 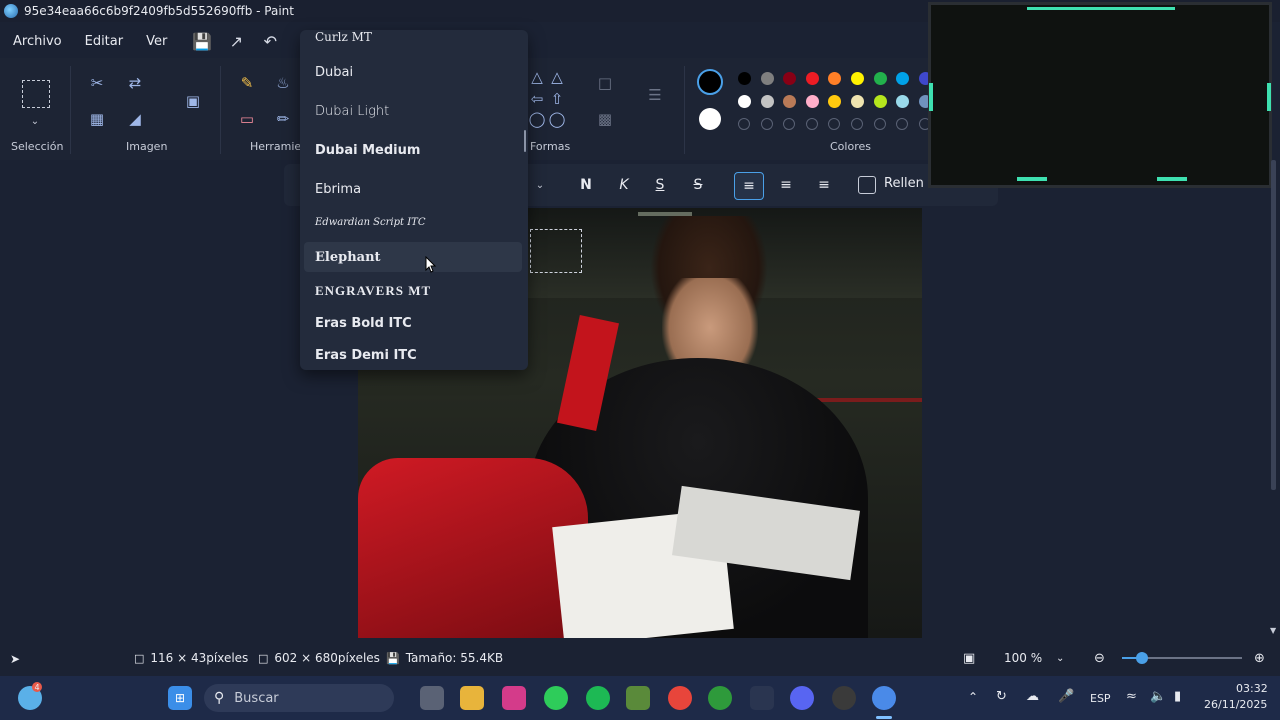 What do you see at coordinates (638, 698) in the screenshot?
I see `minecraft-icon` at bounding box center [638, 698].